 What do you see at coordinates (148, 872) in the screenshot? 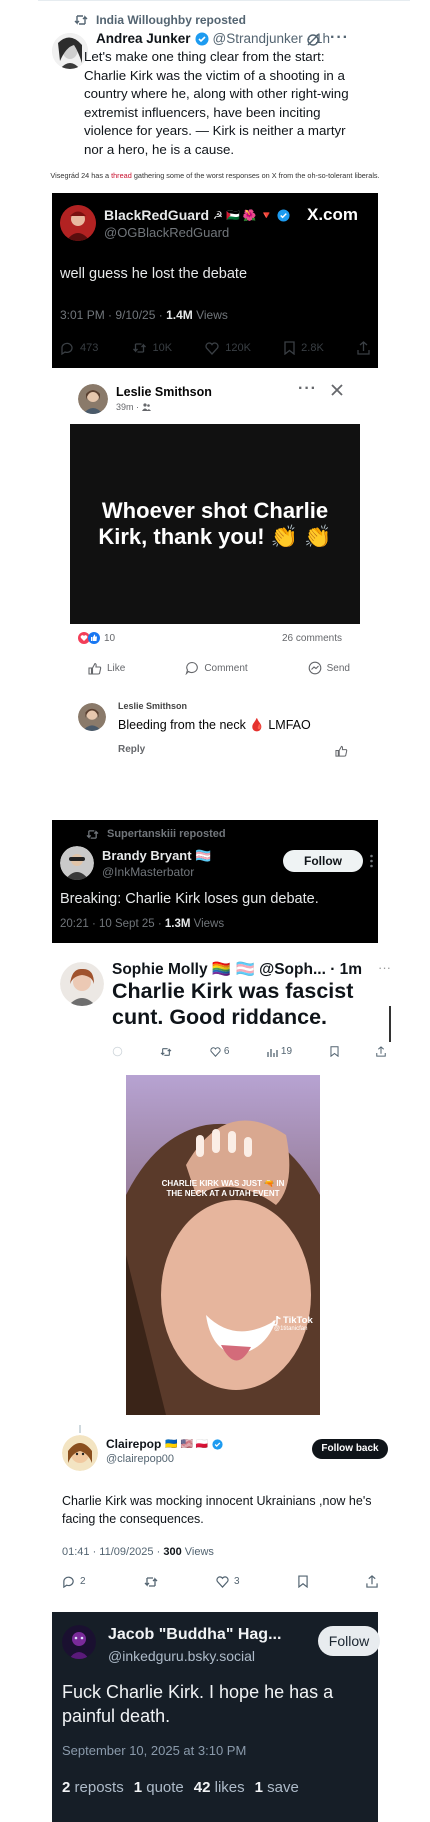
I see `author-handle: @InkMasterbator` at bounding box center [148, 872].